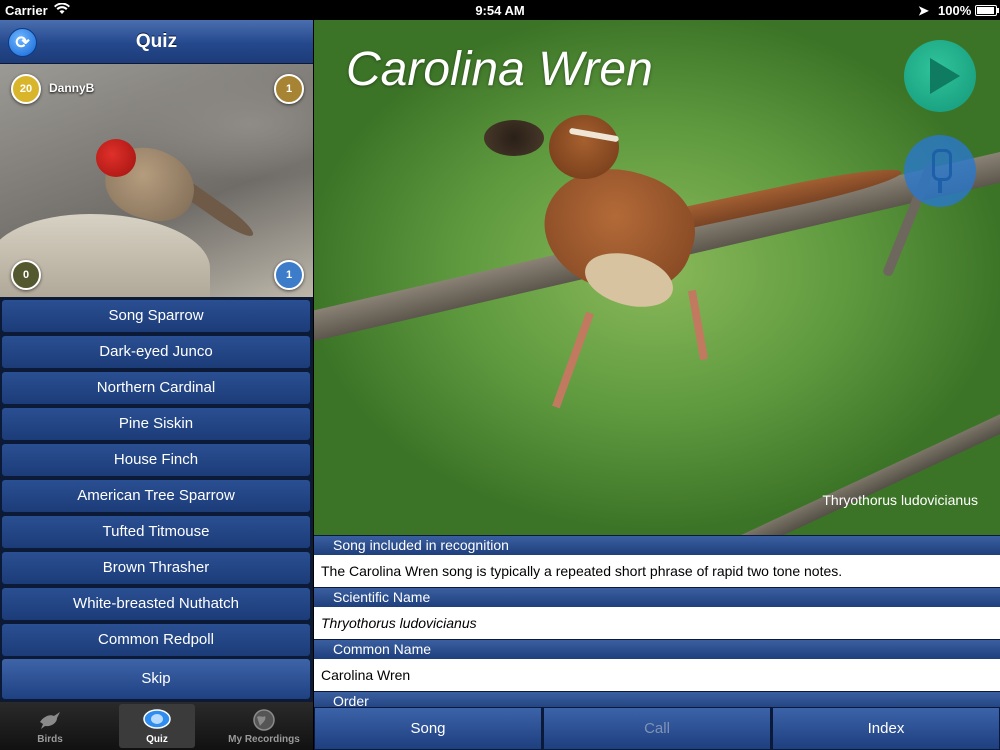 The image size is (1000, 750). What do you see at coordinates (26, 89) in the screenshot?
I see `score-badge-correct: 20` at bounding box center [26, 89].